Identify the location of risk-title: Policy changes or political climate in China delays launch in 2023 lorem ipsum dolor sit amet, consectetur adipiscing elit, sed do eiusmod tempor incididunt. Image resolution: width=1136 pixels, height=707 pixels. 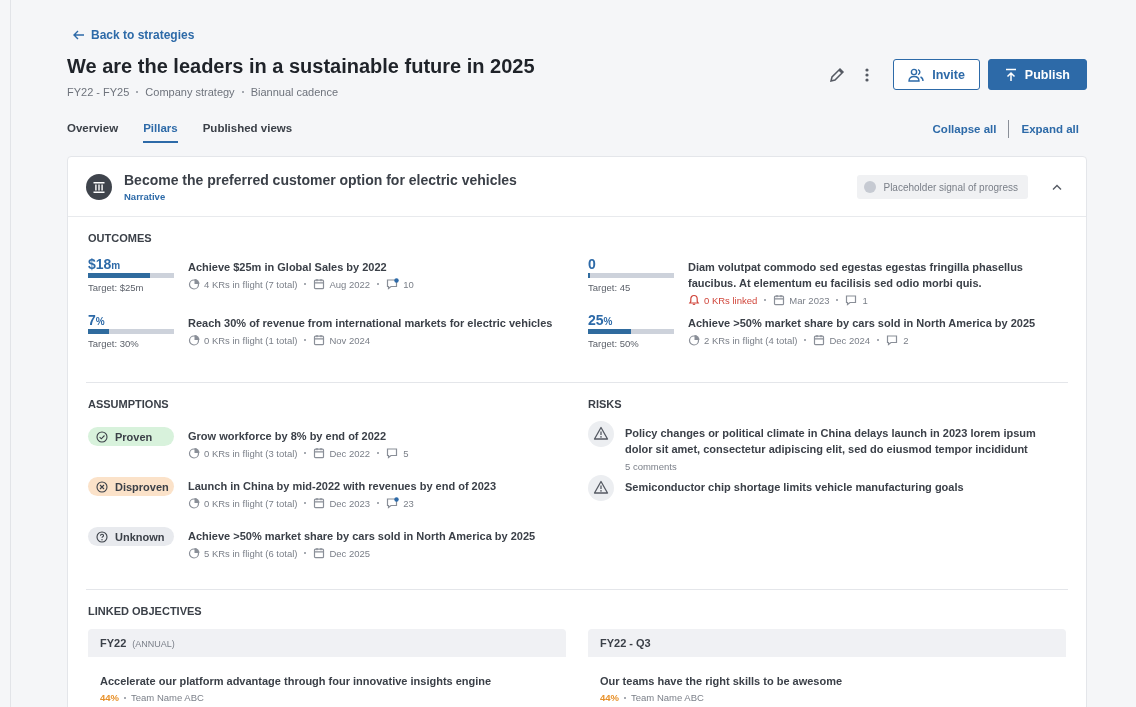
(831, 441).